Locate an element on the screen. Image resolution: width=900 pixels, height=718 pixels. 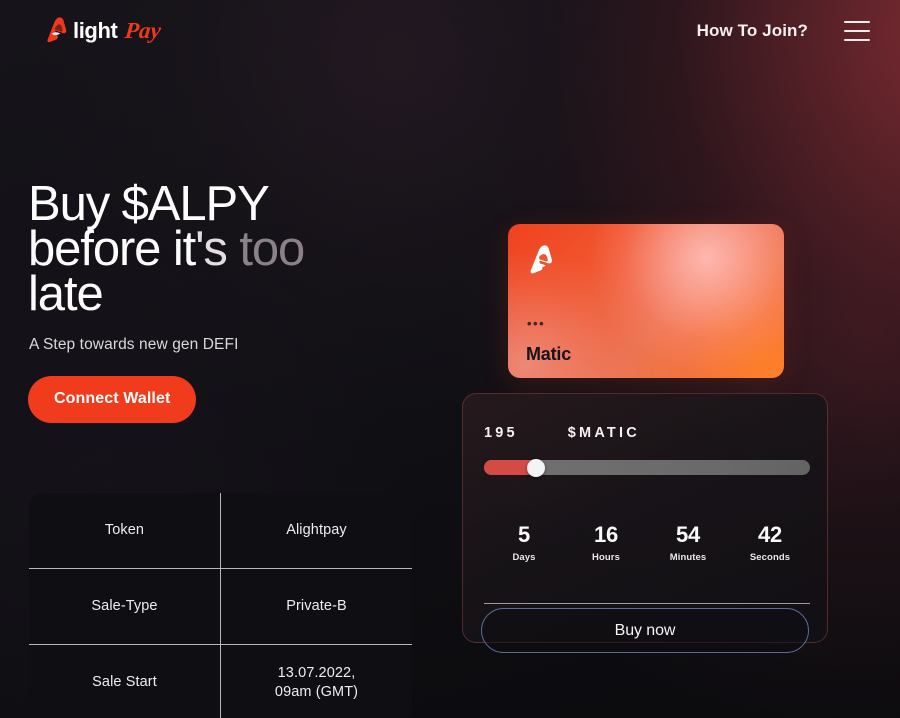
alight-a-mark-icon is located at coordinates (57, 30).